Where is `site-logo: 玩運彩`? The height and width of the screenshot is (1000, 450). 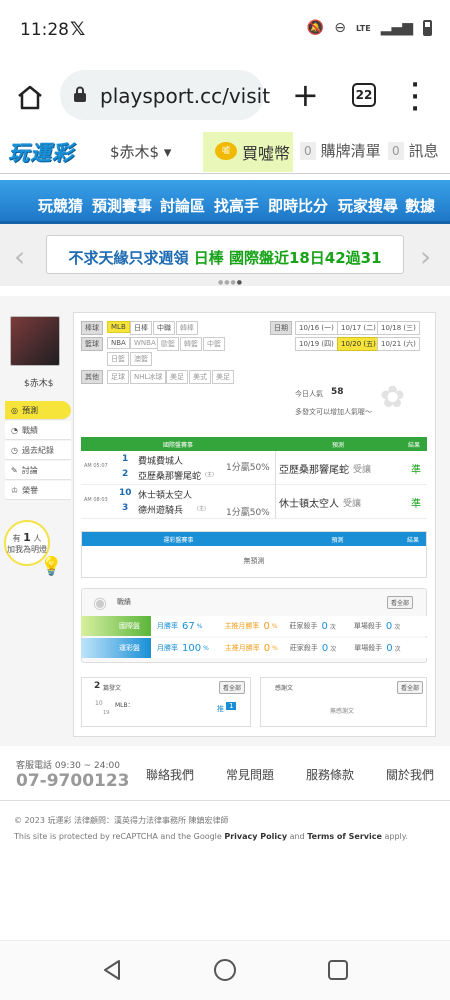 site-logo: 玩運彩 is located at coordinates (41, 152).